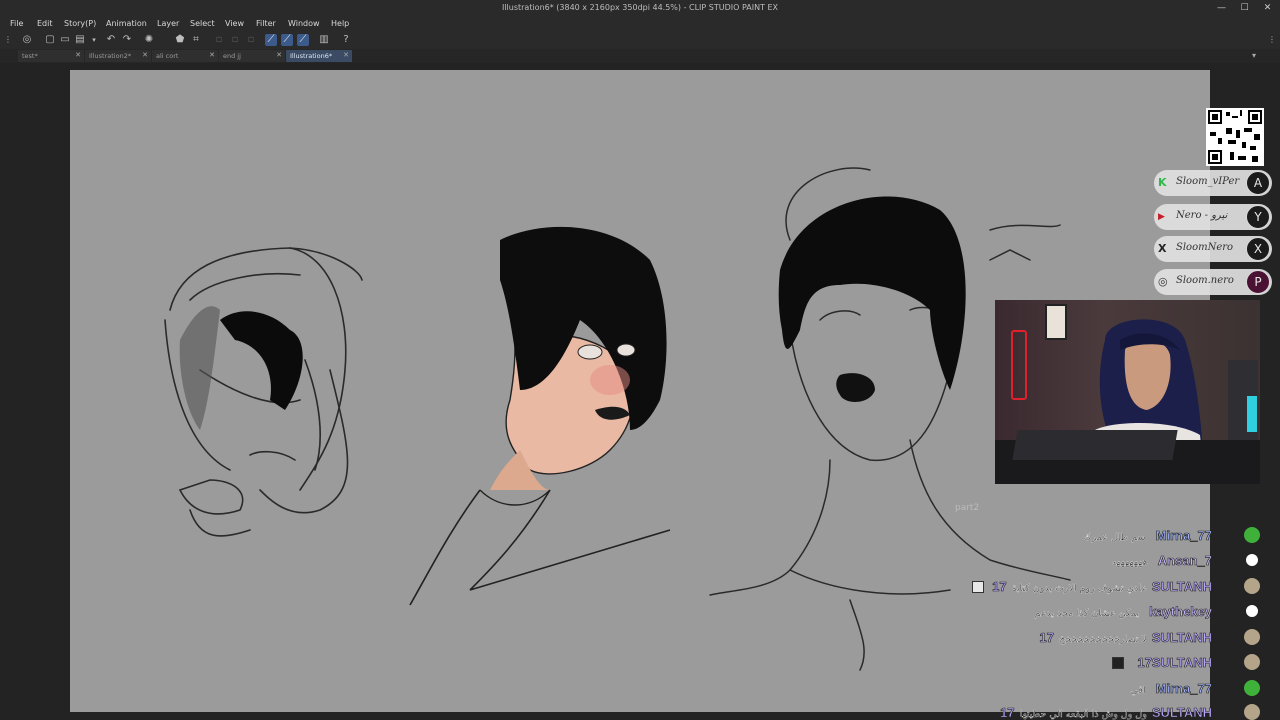  I want to click on collapse-handle-icon: ⋮, so click(8, 40).